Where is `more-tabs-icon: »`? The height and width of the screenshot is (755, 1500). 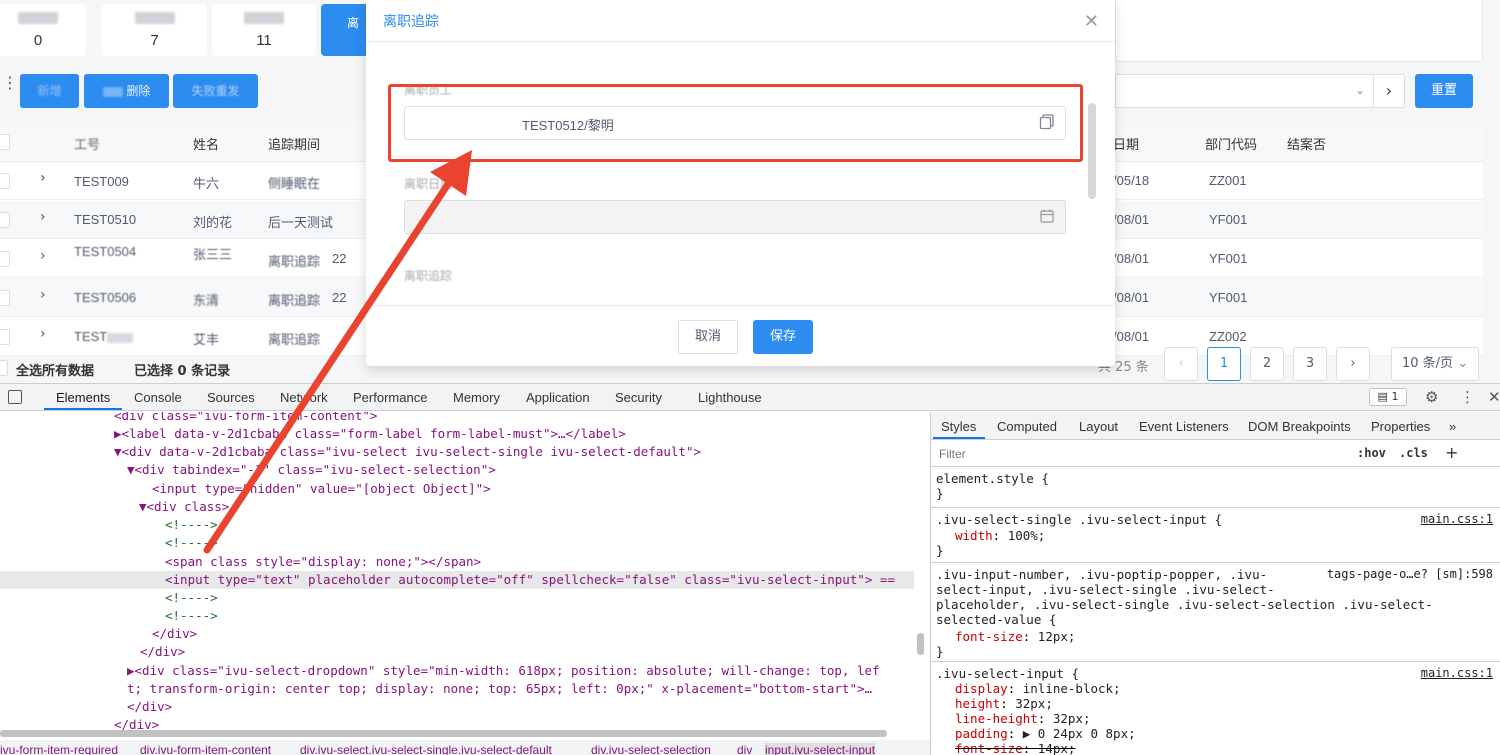
more-tabs-icon: » is located at coordinates (1452, 426).